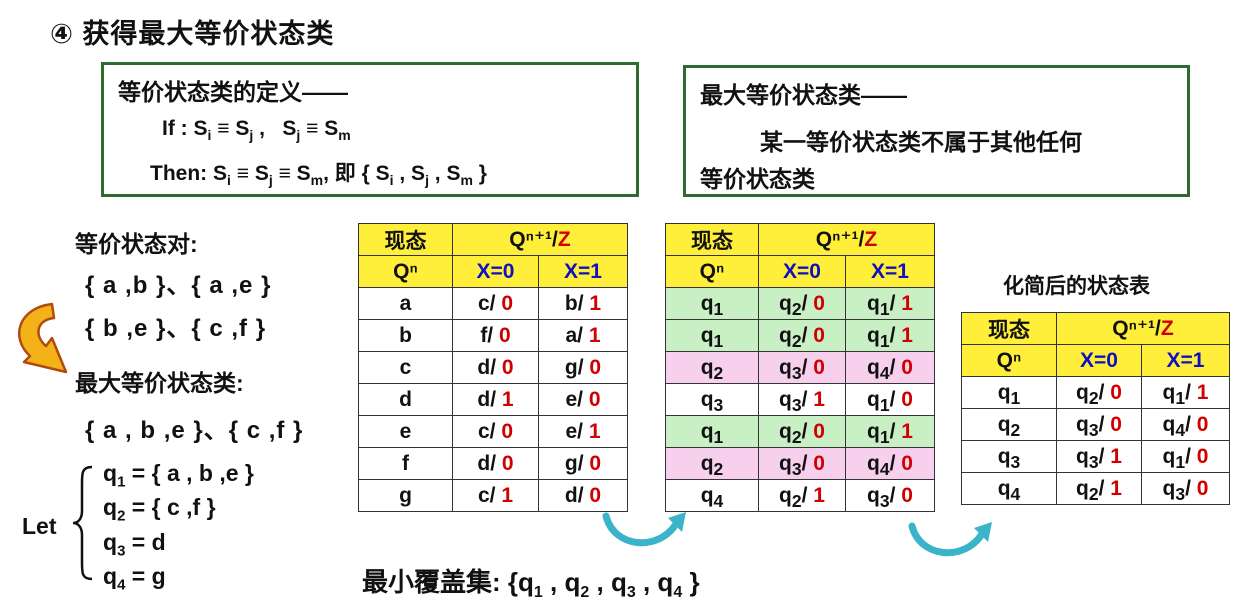  What do you see at coordinates (493, 431) in the screenshot?
I see `table-row: e c/ 0 e/ 1` at bounding box center [493, 431].